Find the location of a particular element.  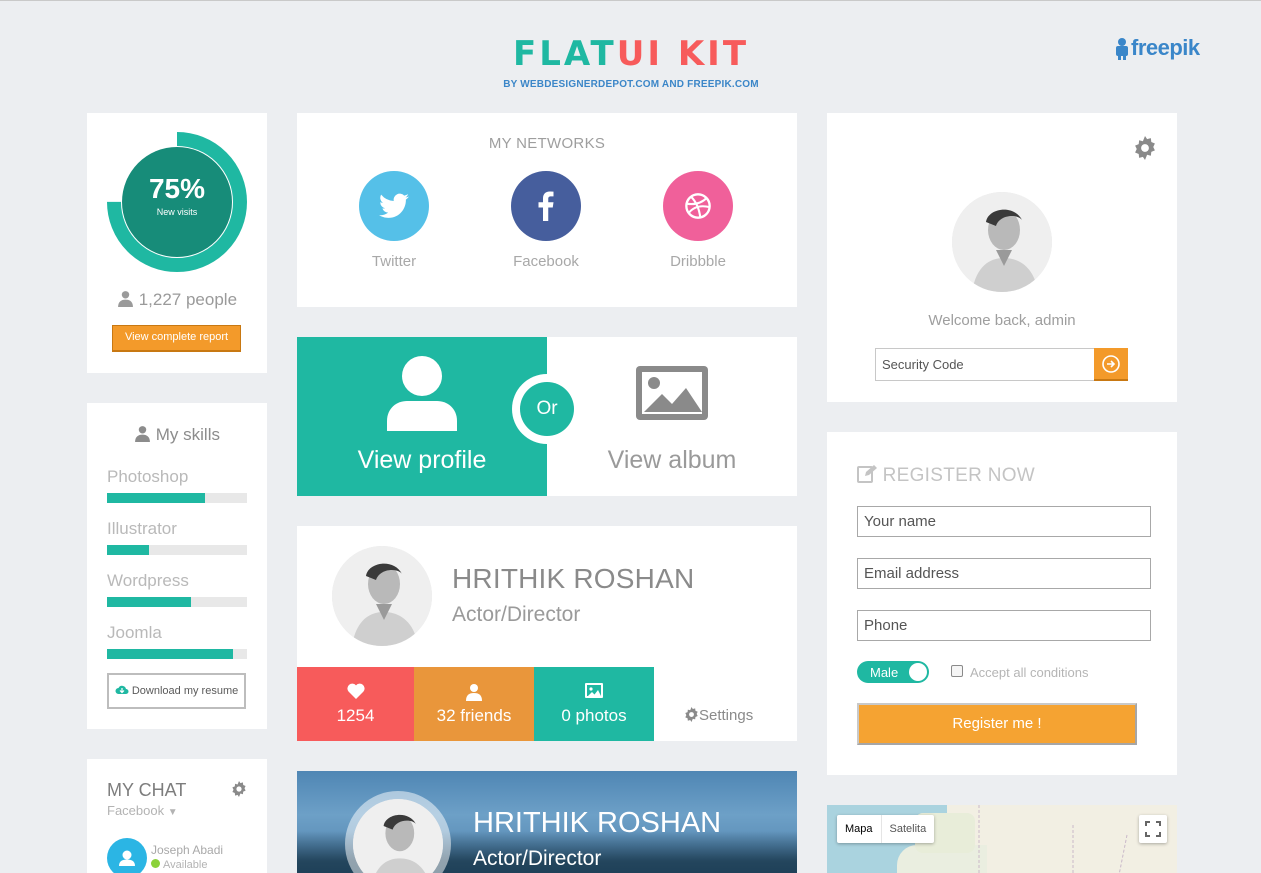

skill-wordpress: Wordpress is located at coordinates (177, 589).